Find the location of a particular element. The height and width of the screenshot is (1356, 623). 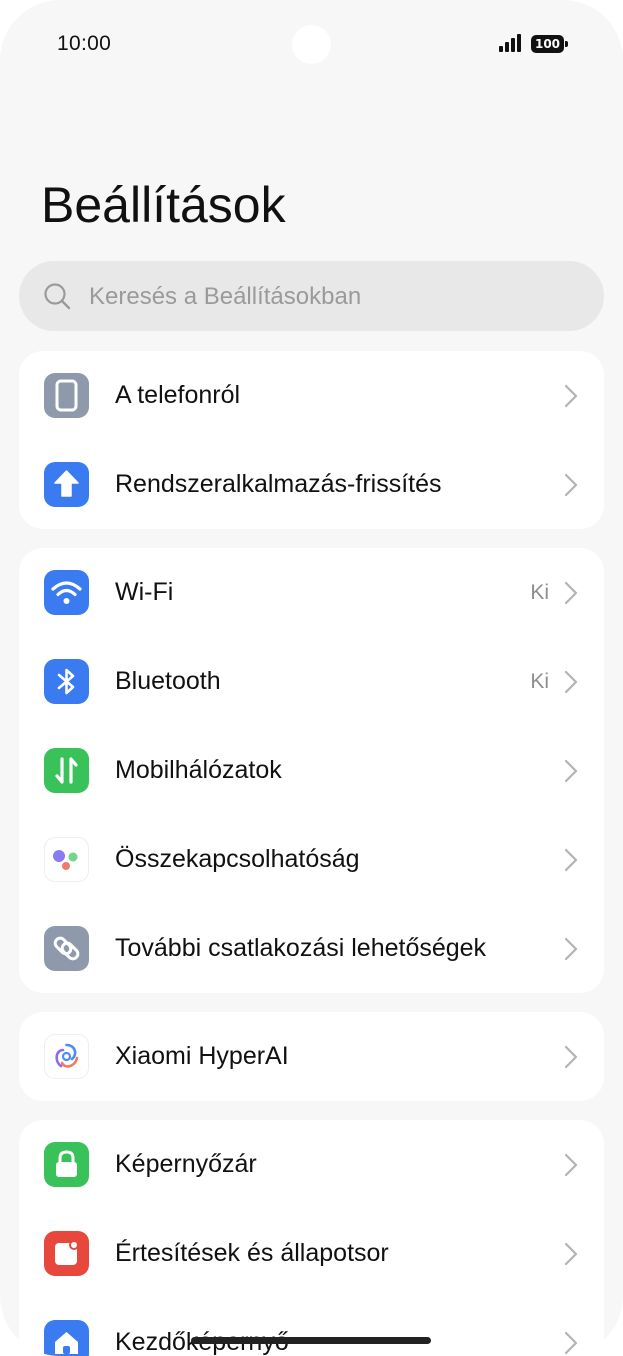

link-icon is located at coordinates (66, 948).